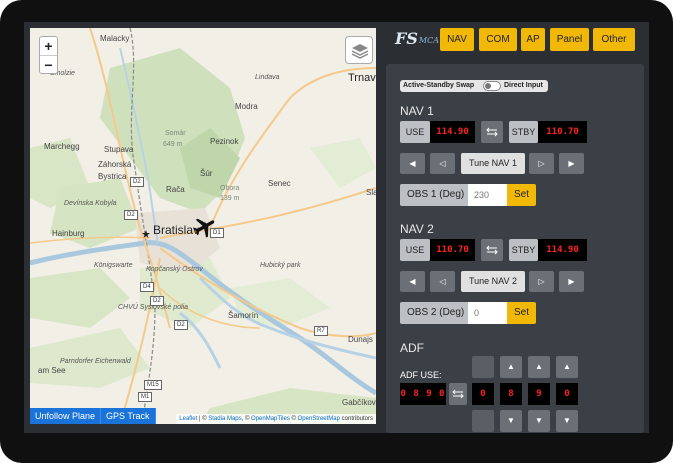 The image size is (673, 463). I want to click on adf-digit3-down-button: ▼, so click(567, 421).